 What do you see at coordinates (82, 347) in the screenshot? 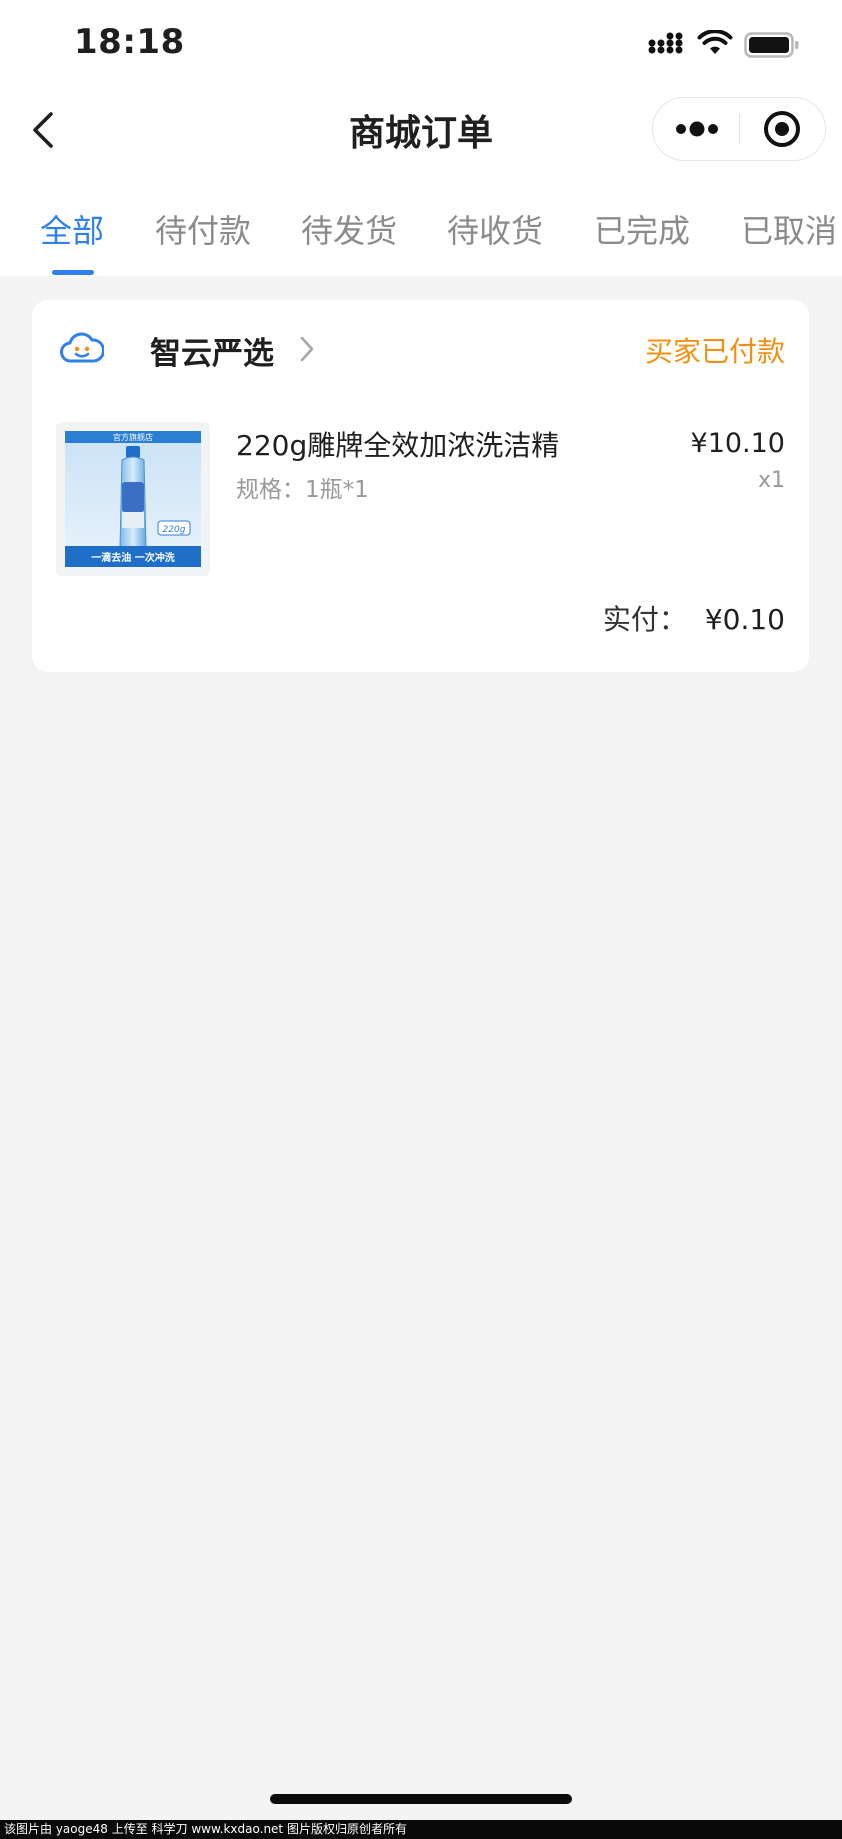
I see `cloud-smile-icon` at bounding box center [82, 347].